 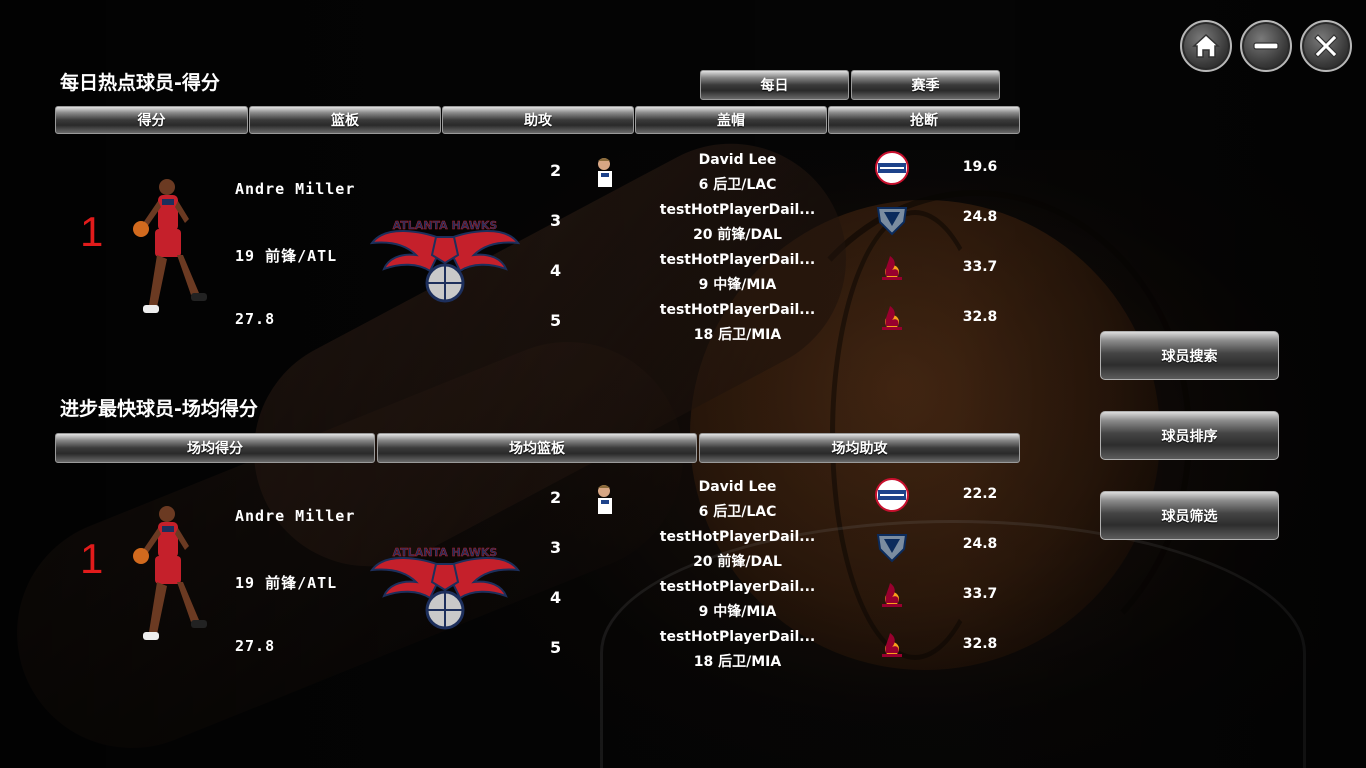 What do you see at coordinates (1189, 355) in the screenshot?
I see `player-search-button: 球员搜索` at bounding box center [1189, 355].